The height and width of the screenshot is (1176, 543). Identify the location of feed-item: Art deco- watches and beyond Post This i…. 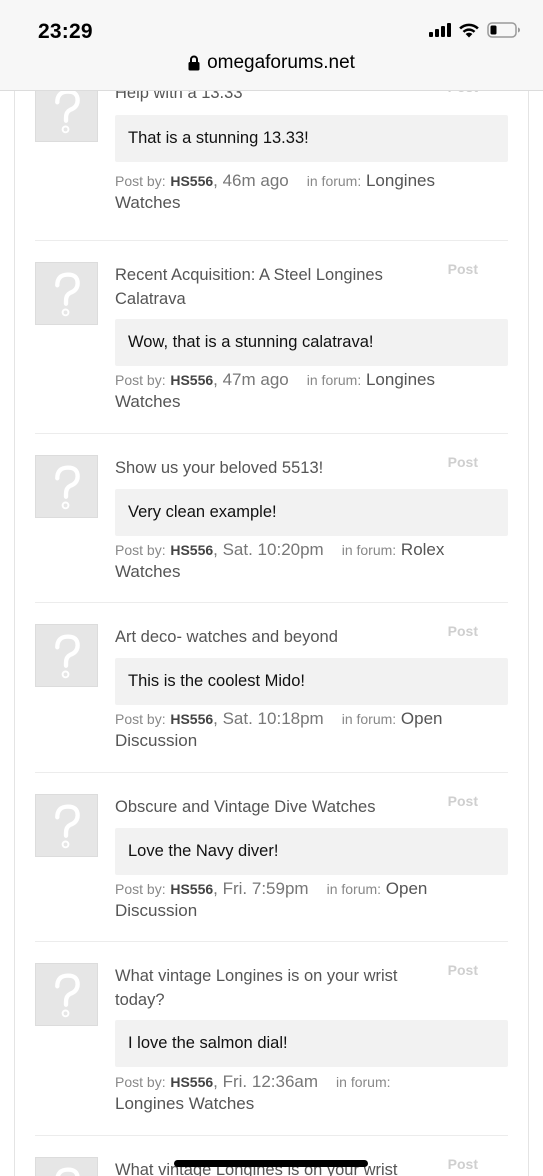
(271, 688).